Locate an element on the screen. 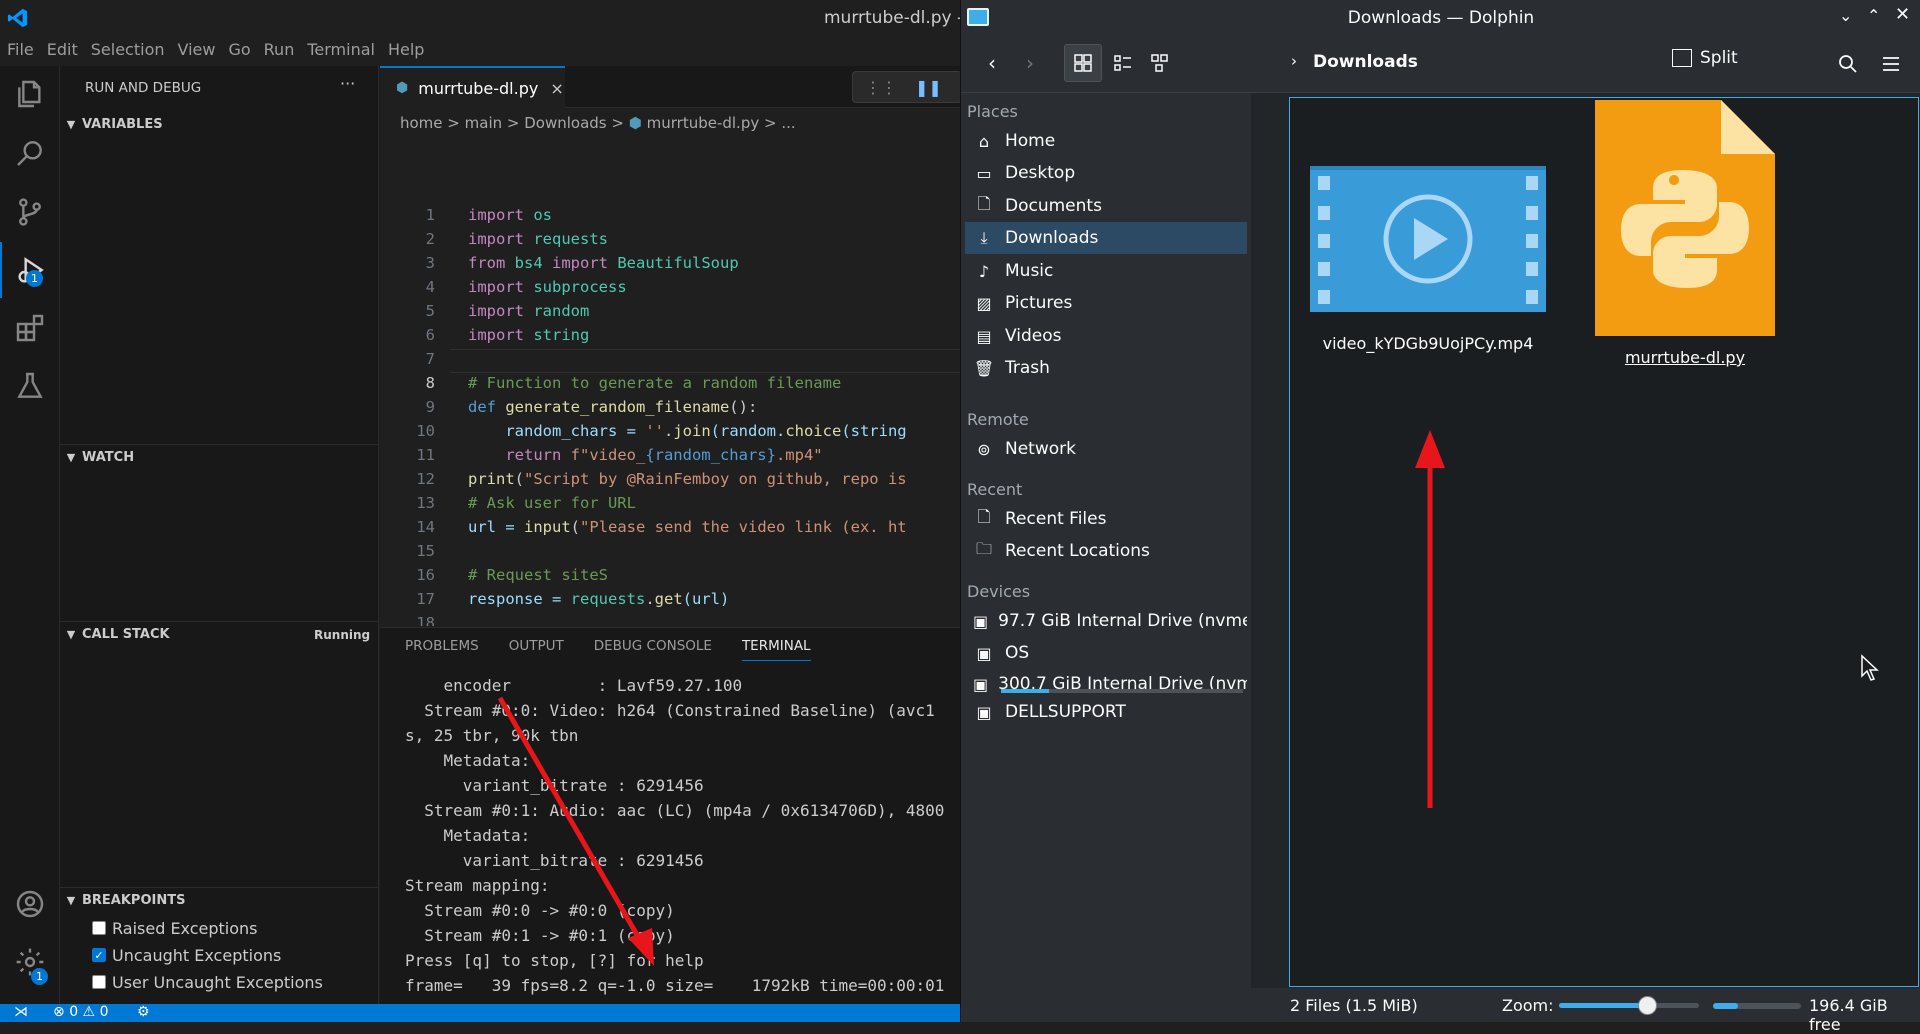 Image resolution: width=1920 pixels, height=1034 pixels. zoom-slider-handle is located at coordinates (1647, 1005).